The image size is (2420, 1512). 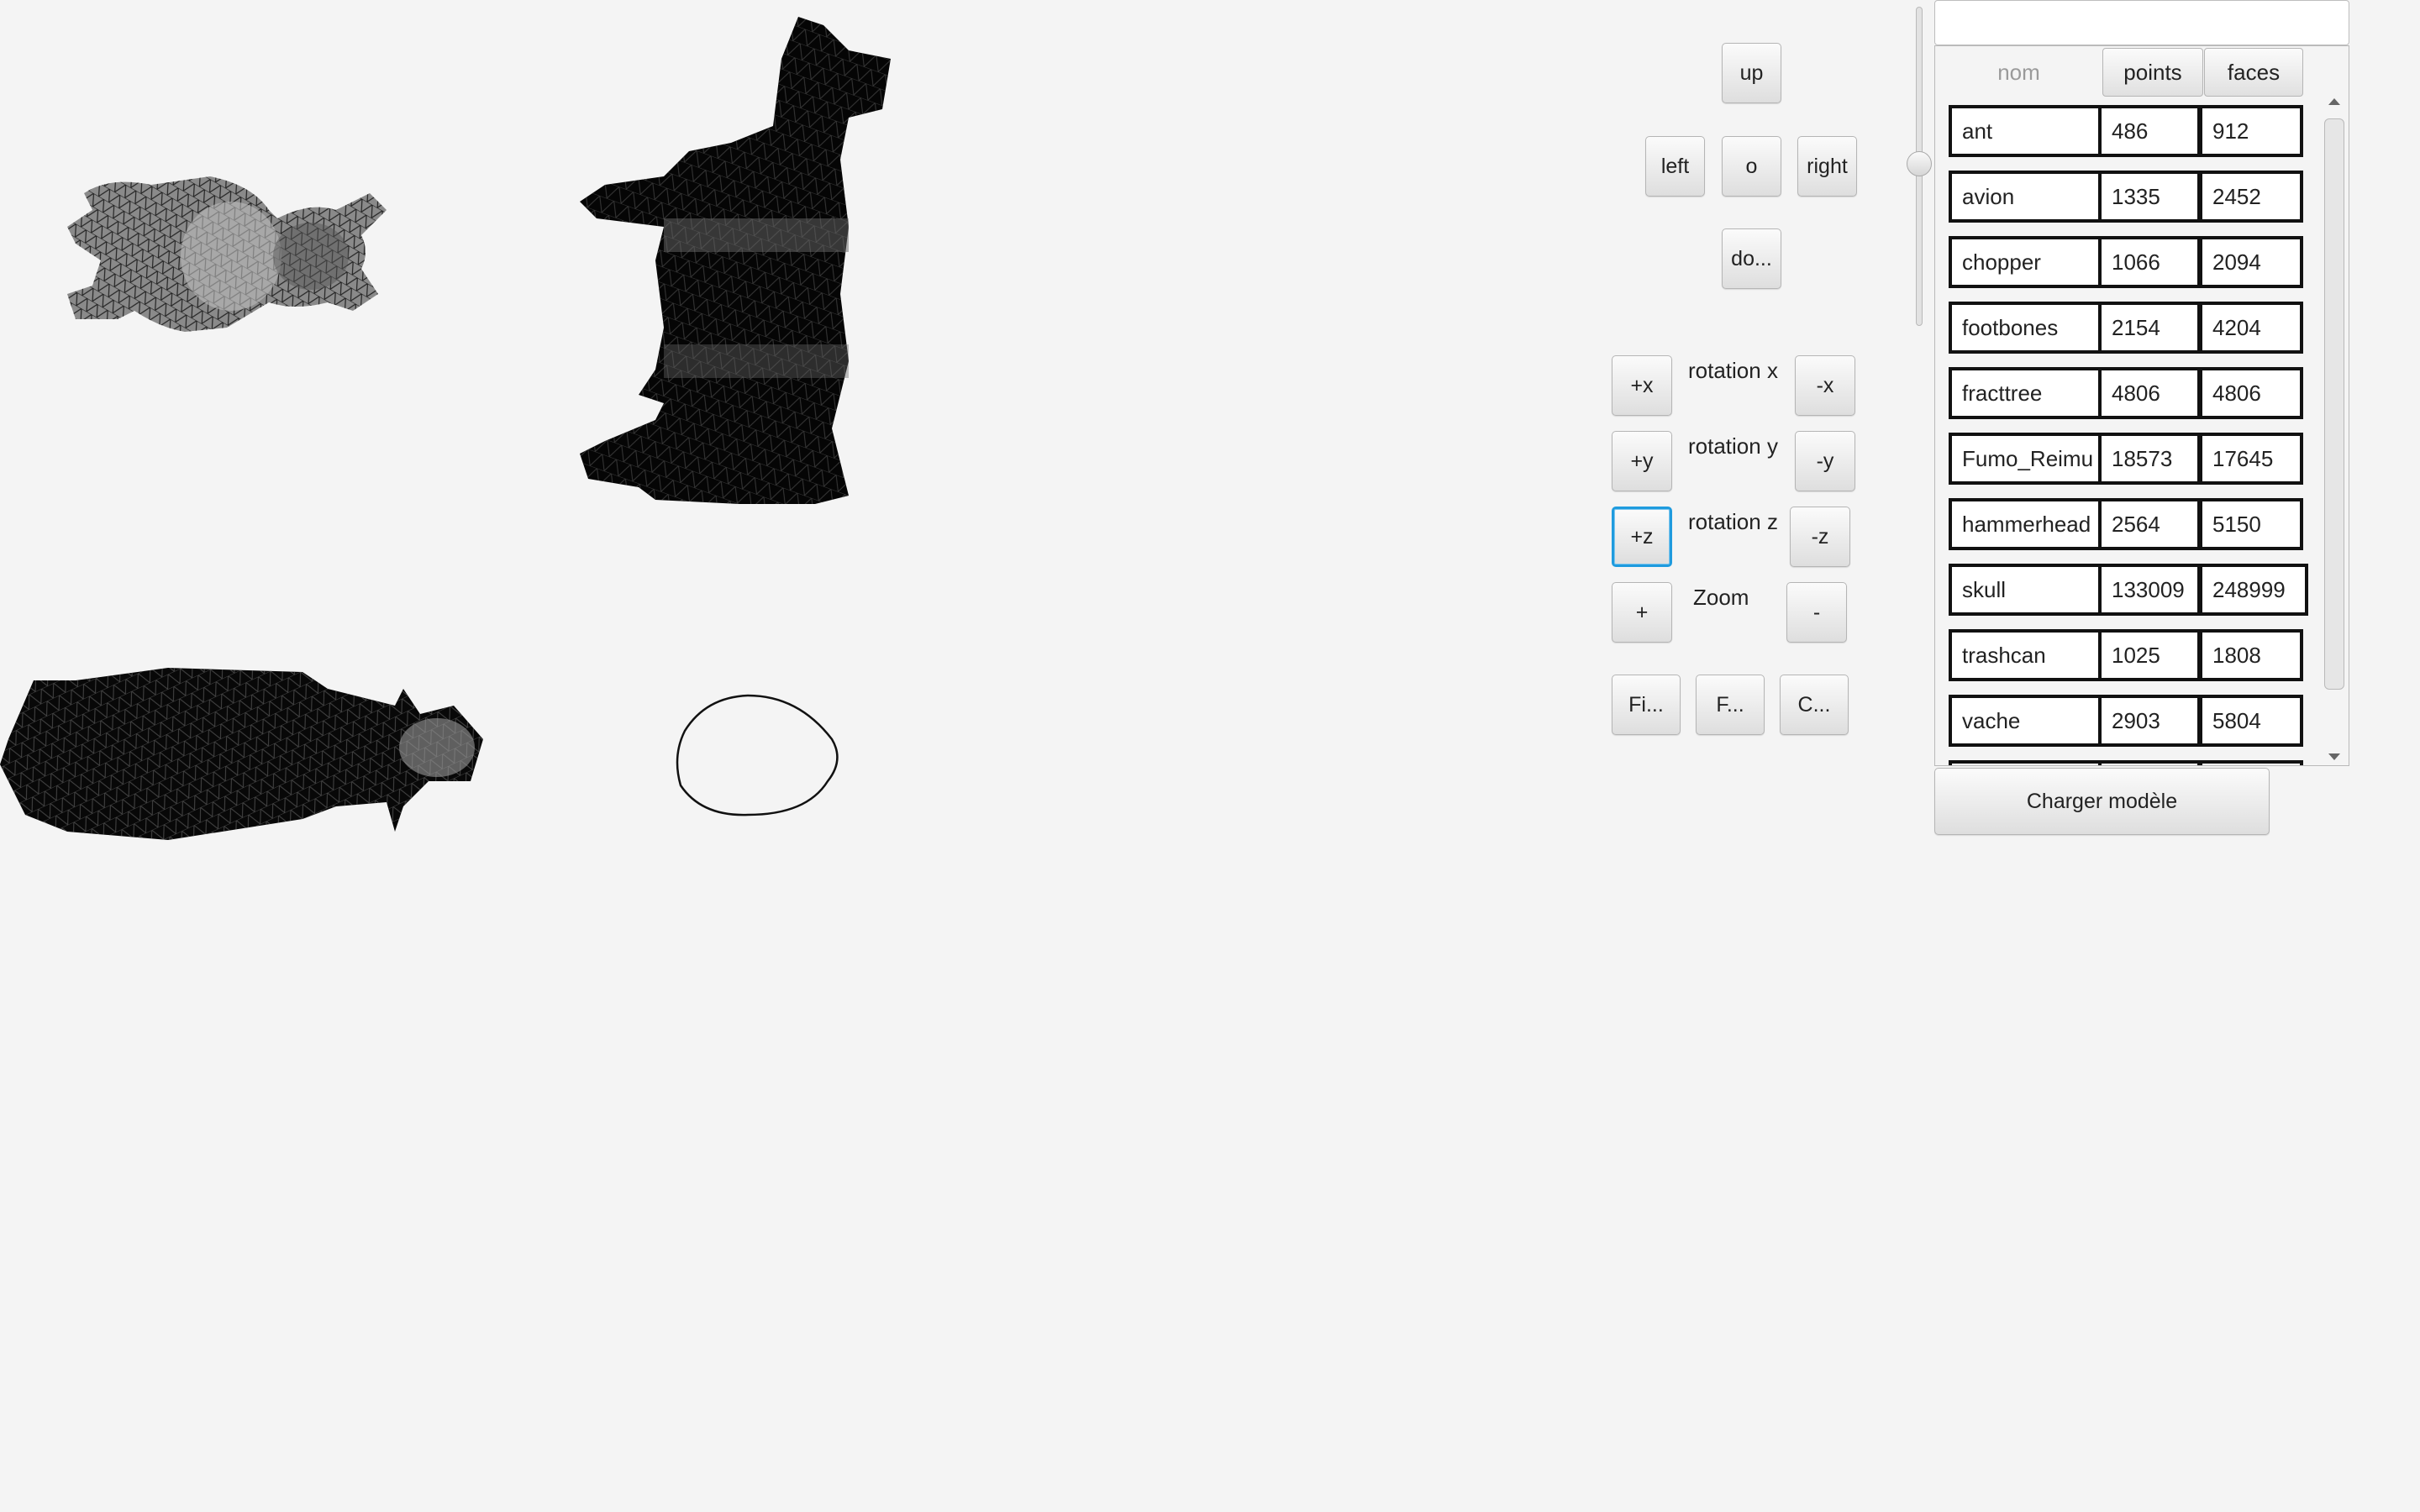 I want to click on table-cell-faces: 2452, so click(x=2251, y=197).